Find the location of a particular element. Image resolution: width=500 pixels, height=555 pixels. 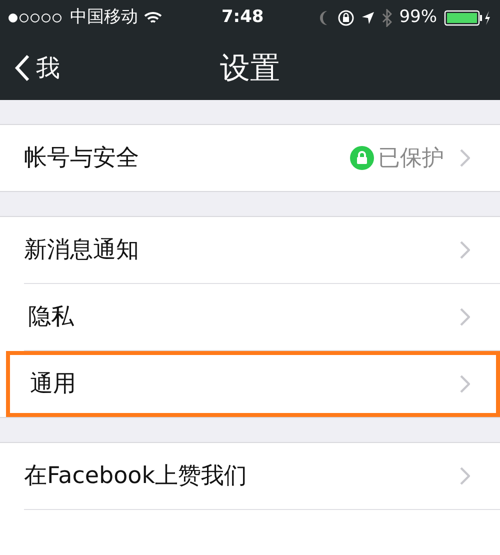

rotation-lock-icon is located at coordinates (346, 18).